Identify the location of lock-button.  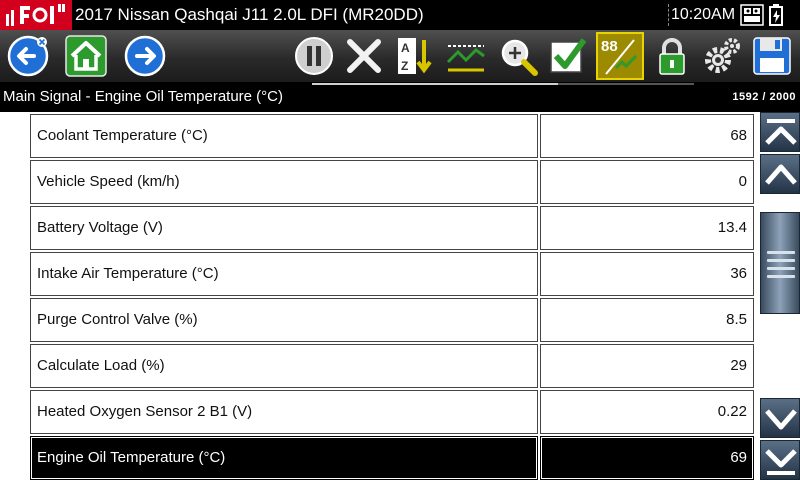
(672, 56).